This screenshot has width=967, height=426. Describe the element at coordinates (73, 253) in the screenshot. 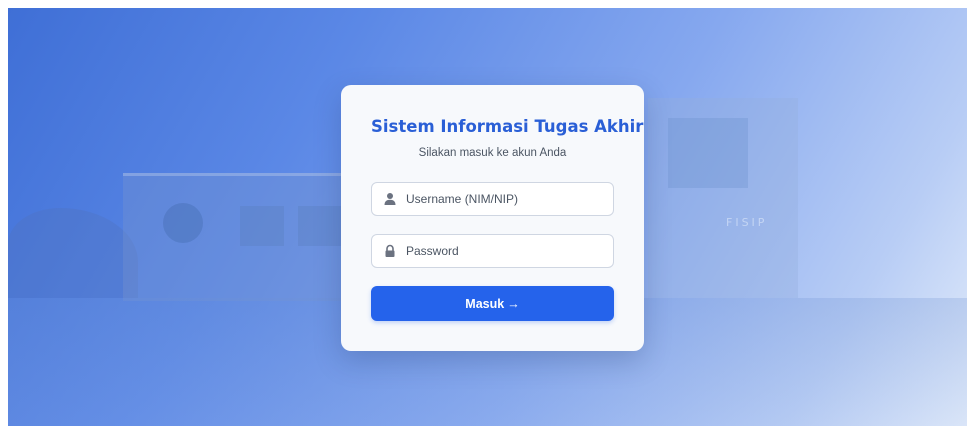

I see `background-trees` at that location.